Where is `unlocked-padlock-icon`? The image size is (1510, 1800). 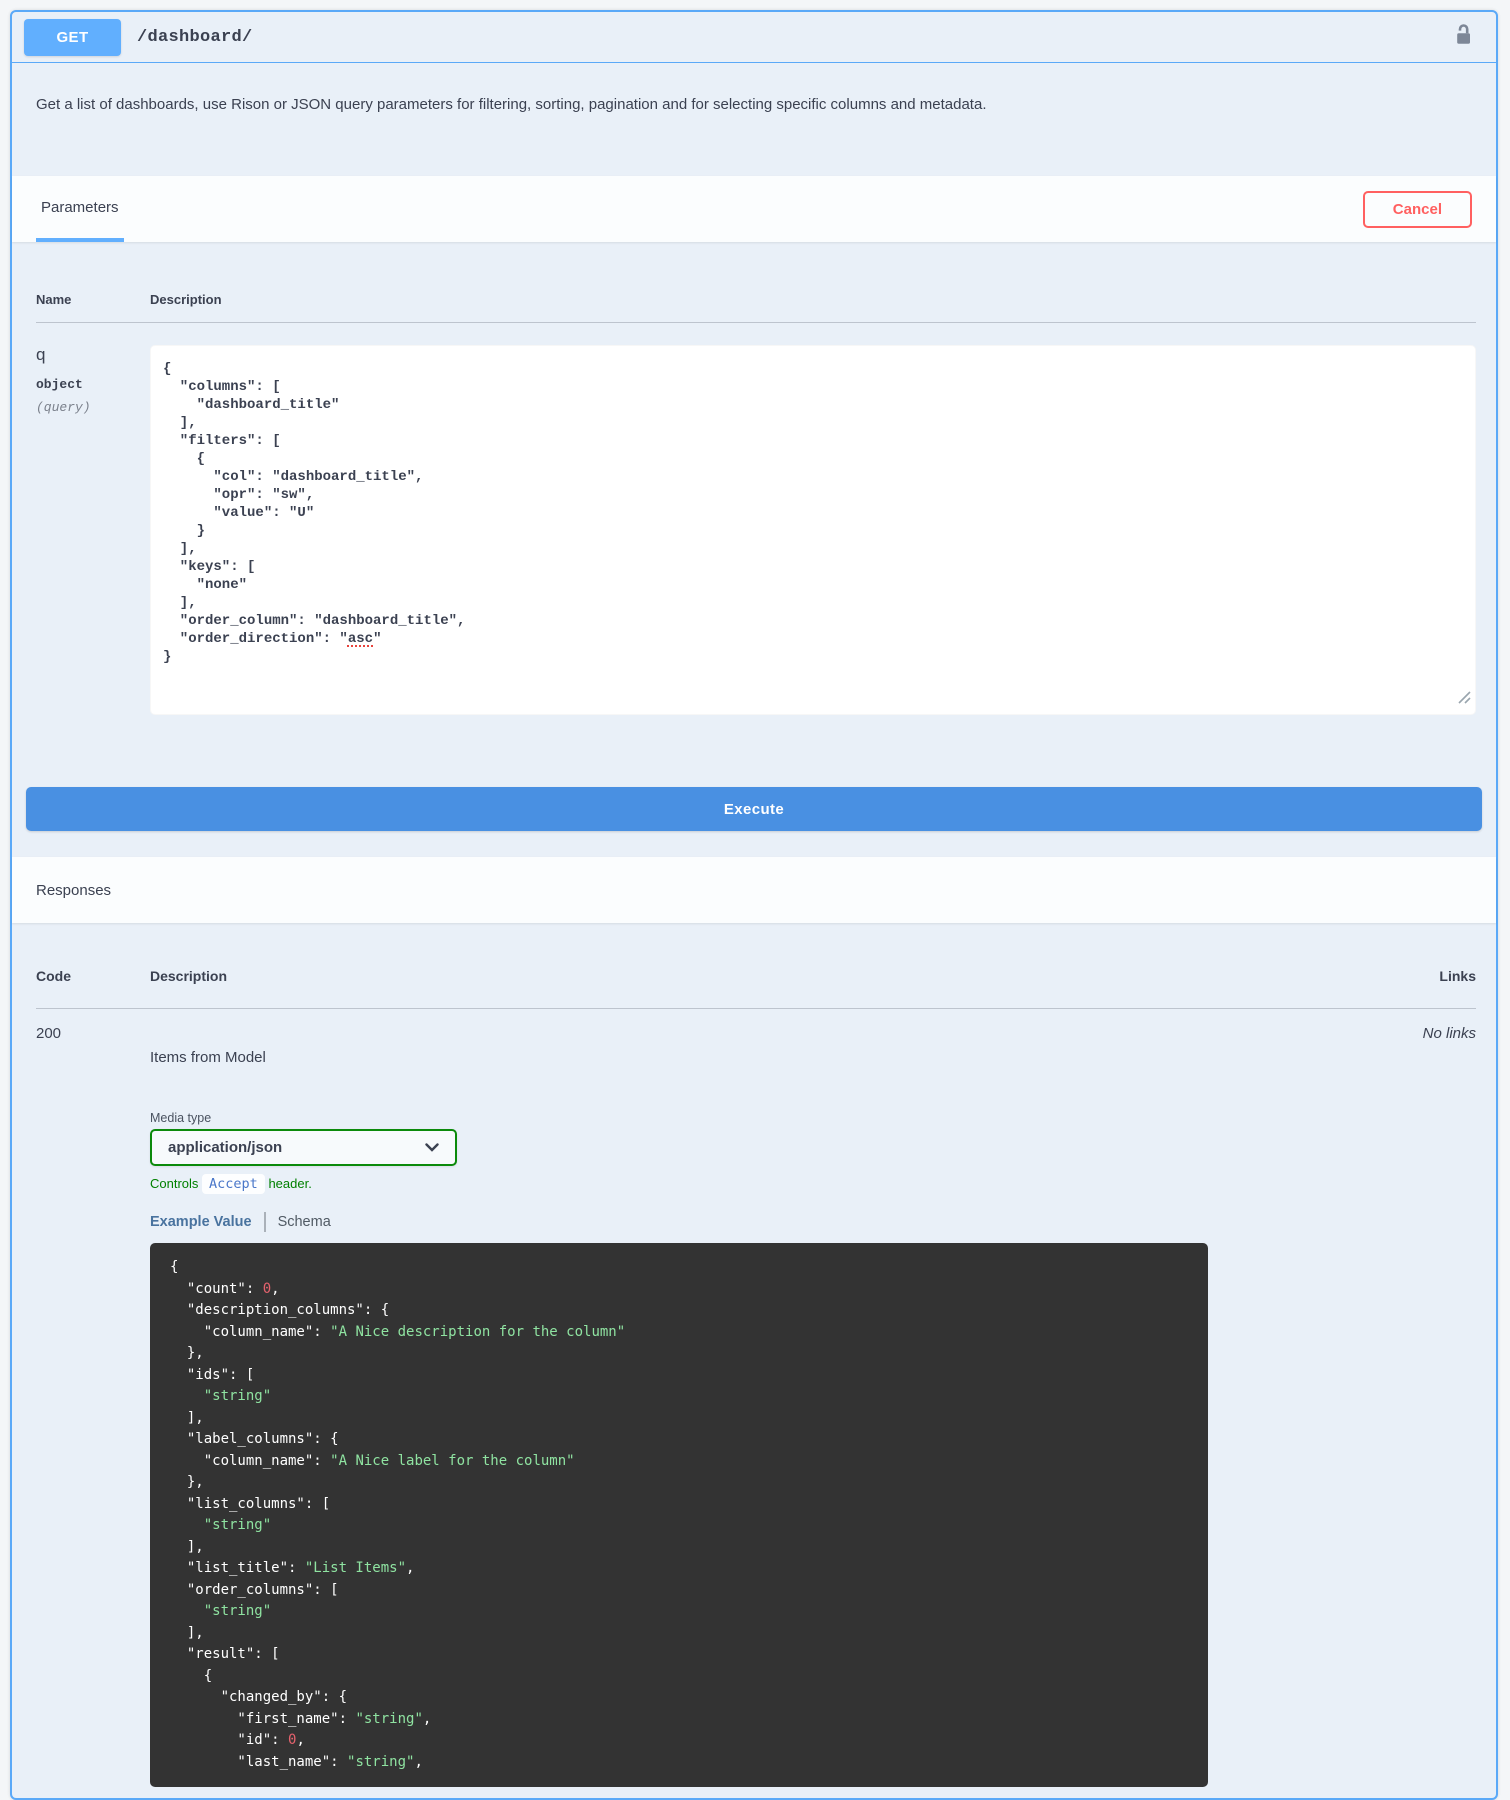 unlocked-padlock-icon is located at coordinates (1463, 37).